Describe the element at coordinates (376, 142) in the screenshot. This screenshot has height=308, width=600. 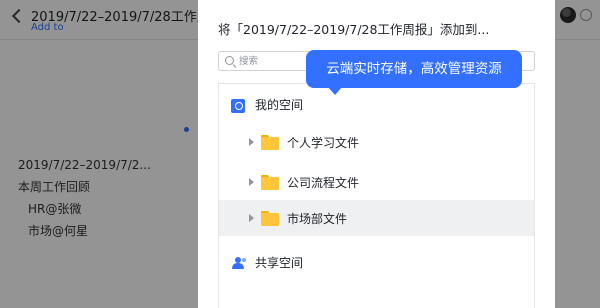
I see `tree-item-folder: 个人学习文件` at that location.